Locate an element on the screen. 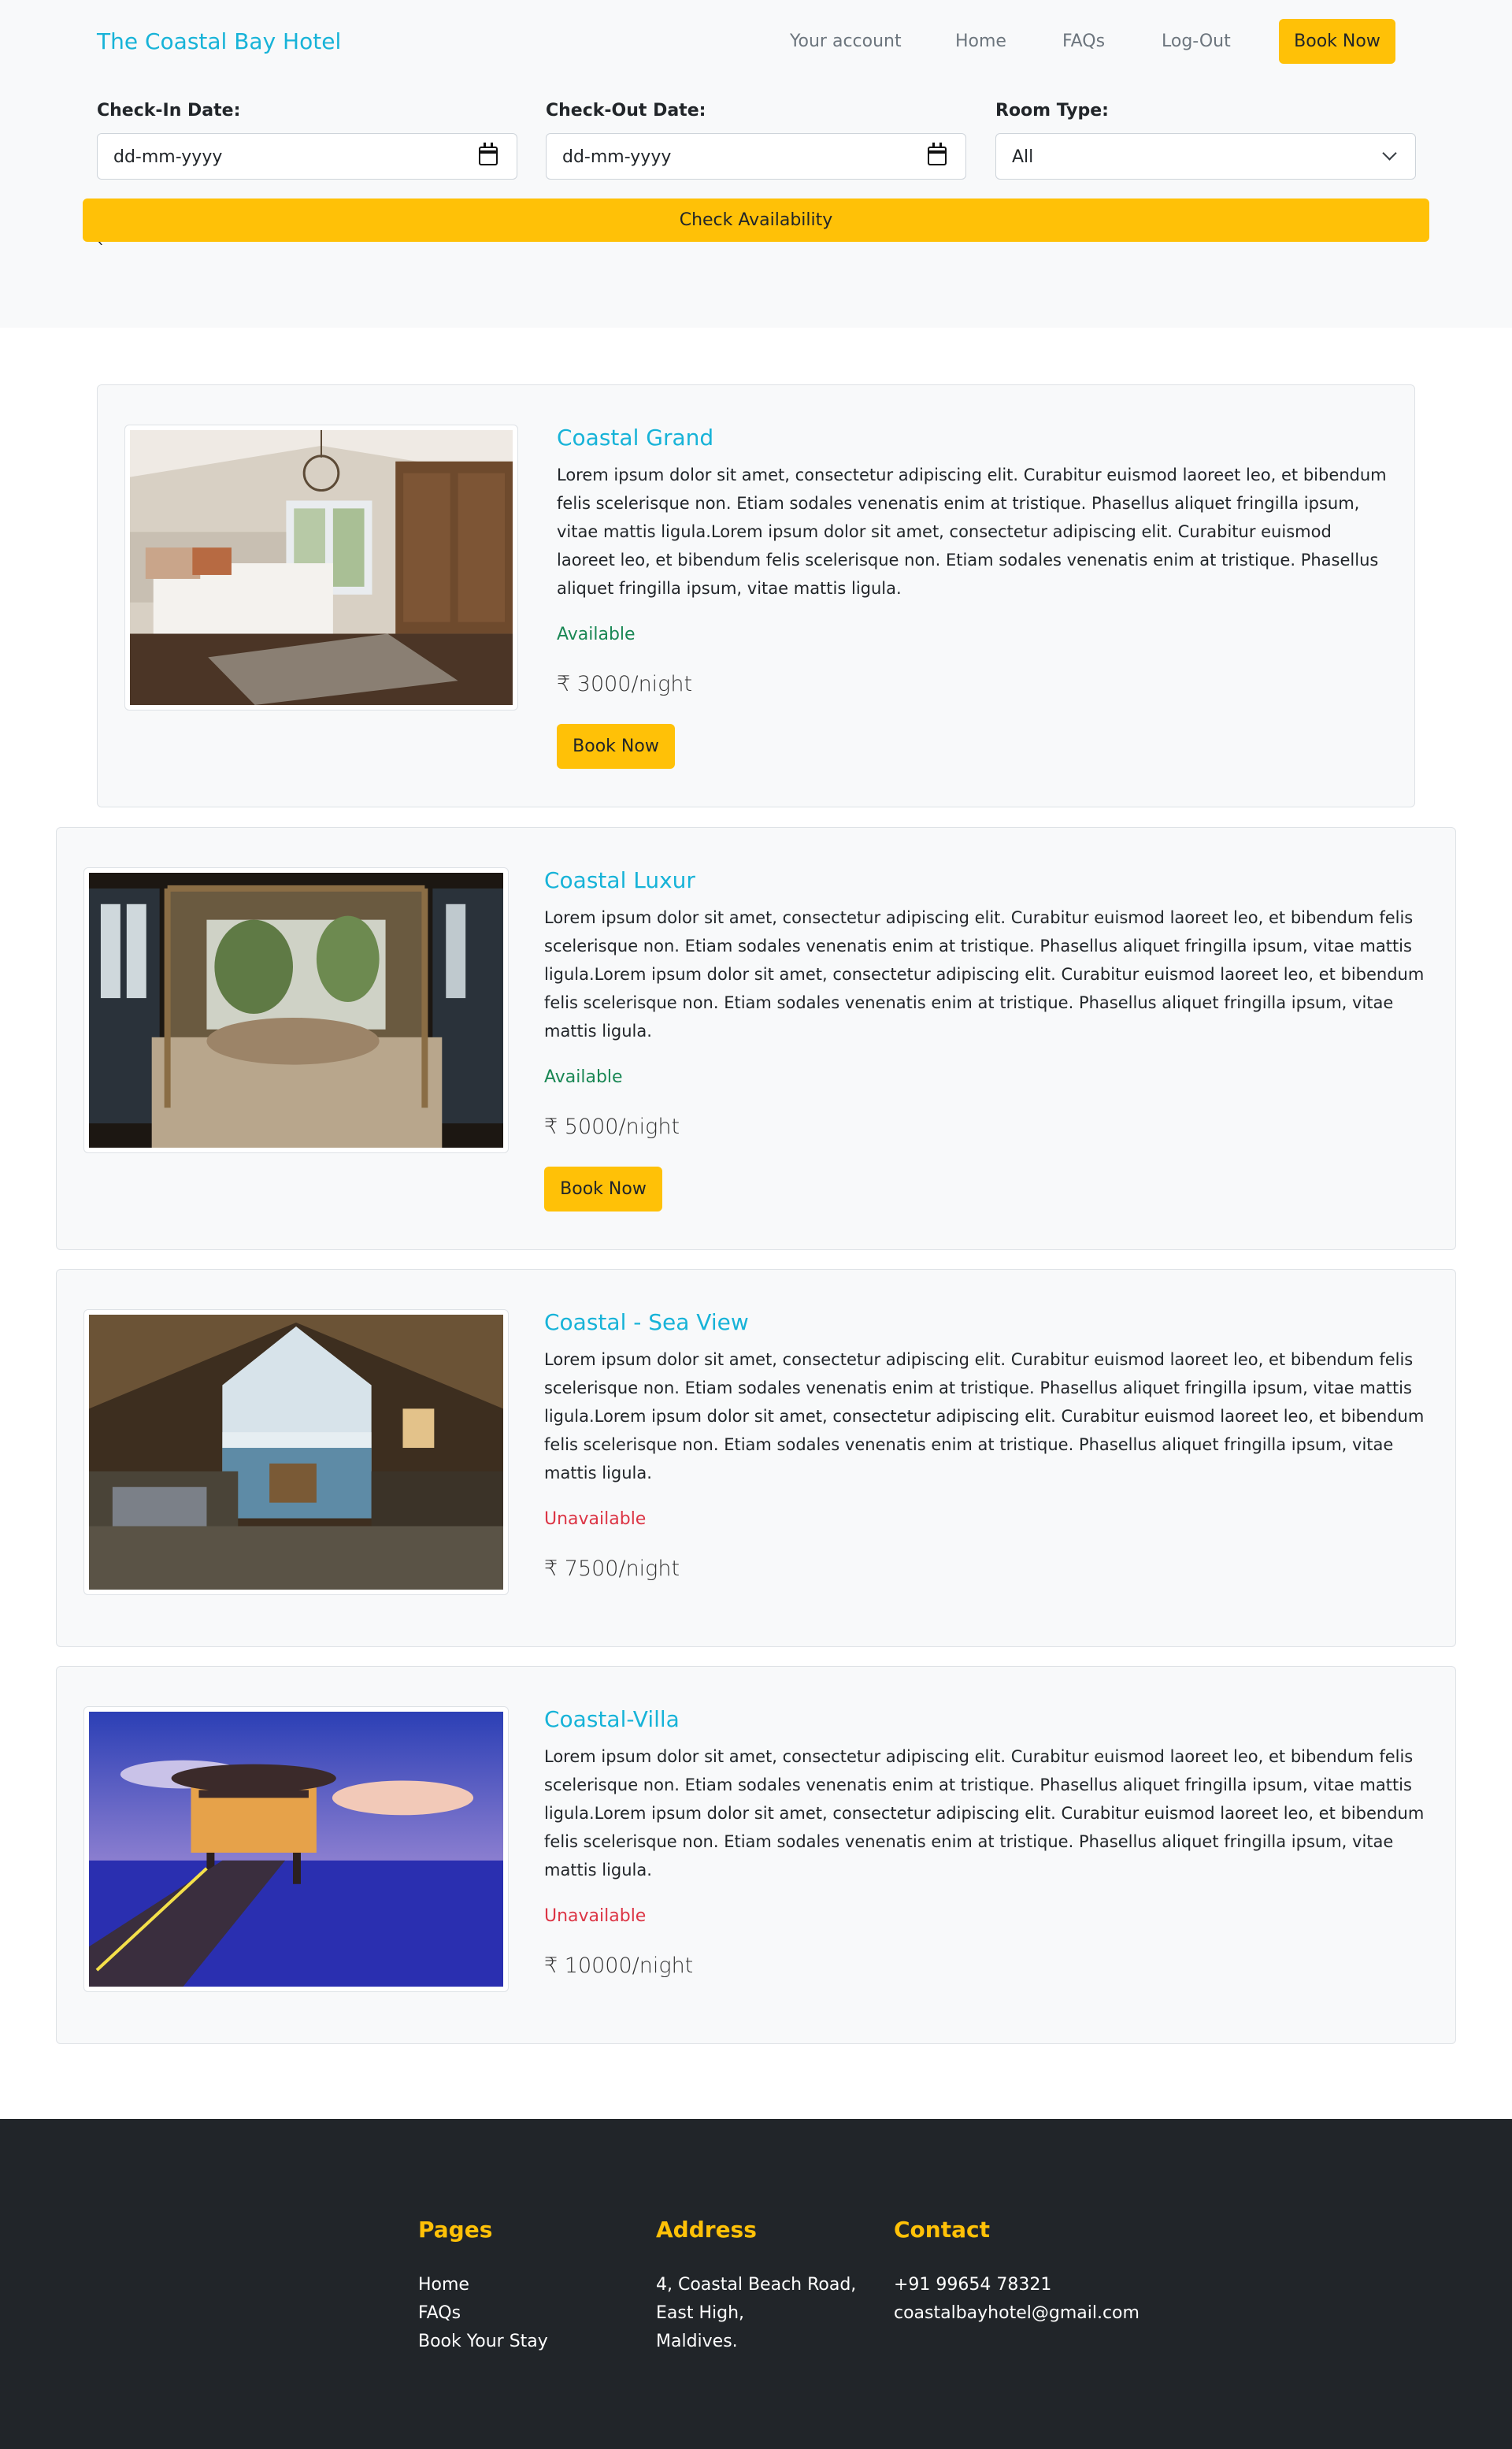 This screenshot has width=1512, height=2449. checkin-date-placeholder: dd-mm-yyyy is located at coordinates (168, 157).